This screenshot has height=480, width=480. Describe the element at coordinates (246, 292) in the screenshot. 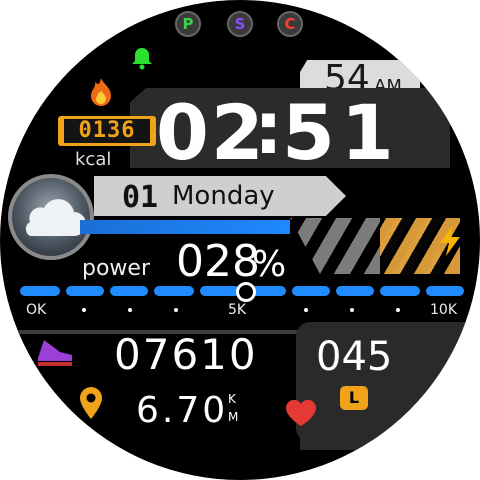

I see `progress-marker` at that location.